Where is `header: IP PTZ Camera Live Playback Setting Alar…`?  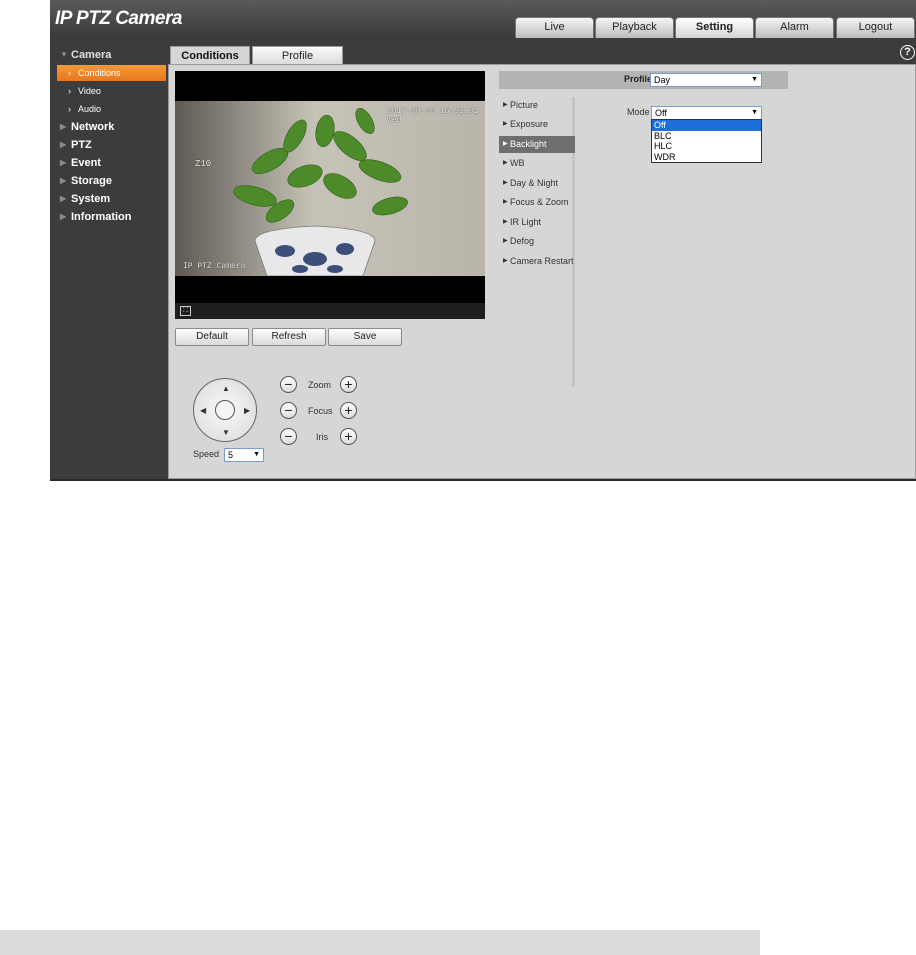
header: IP PTZ Camera Live Playback Setting Alar… is located at coordinates (483, 19).